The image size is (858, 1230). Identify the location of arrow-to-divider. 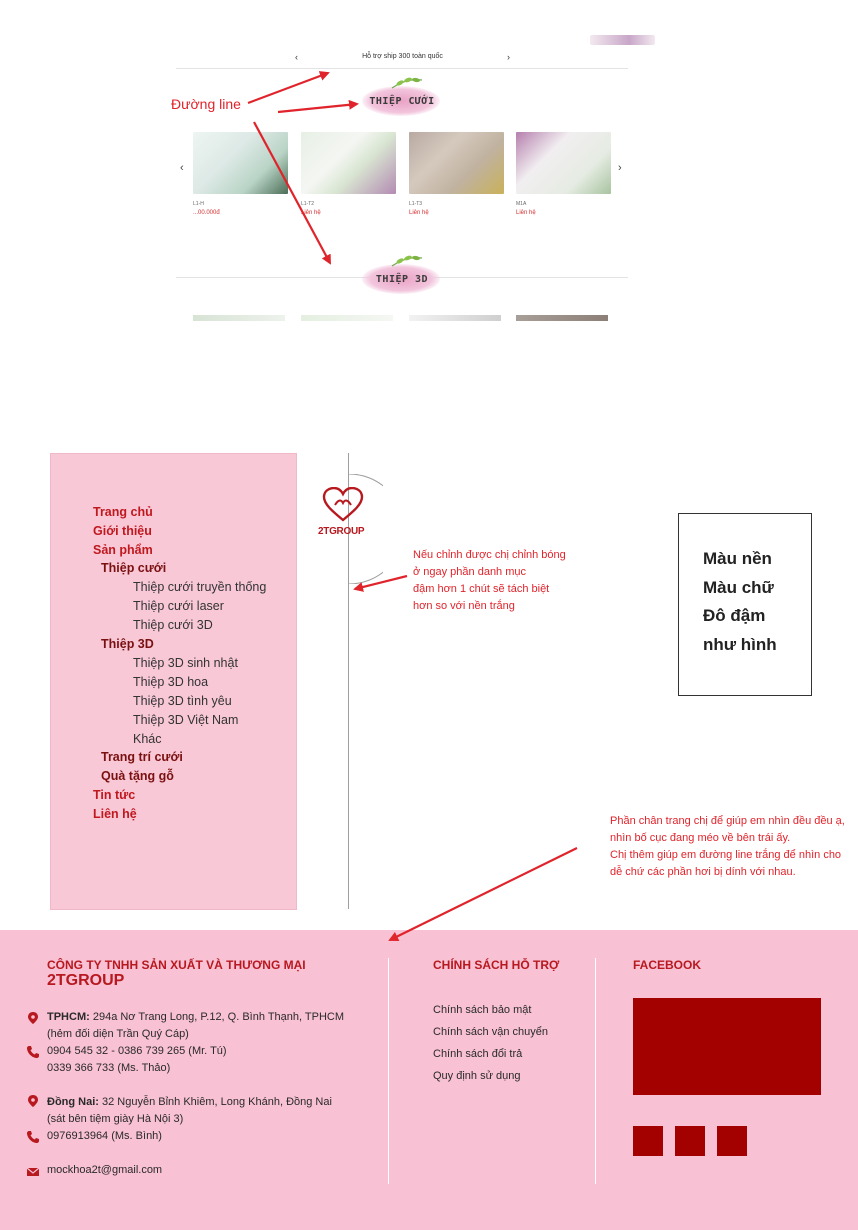
(380, 583).